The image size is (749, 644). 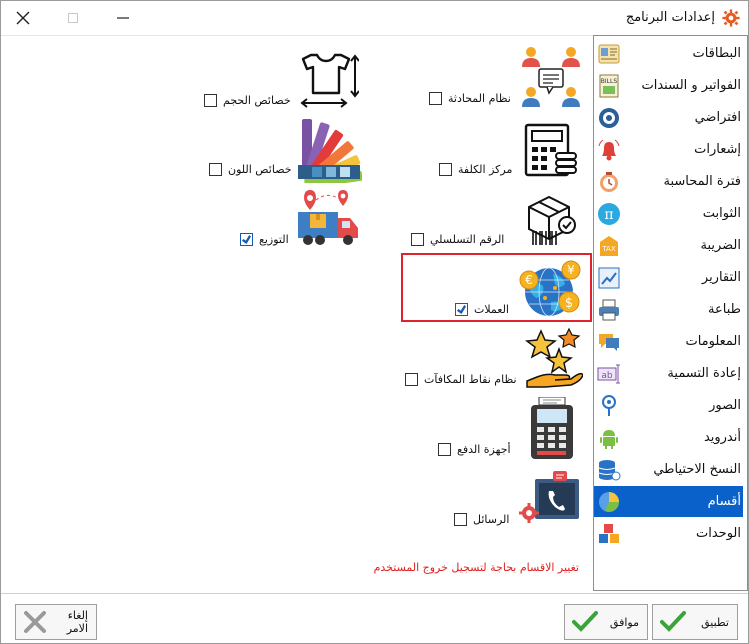 I want to click on sidebar-item-print: طباعة, so click(x=668, y=309).